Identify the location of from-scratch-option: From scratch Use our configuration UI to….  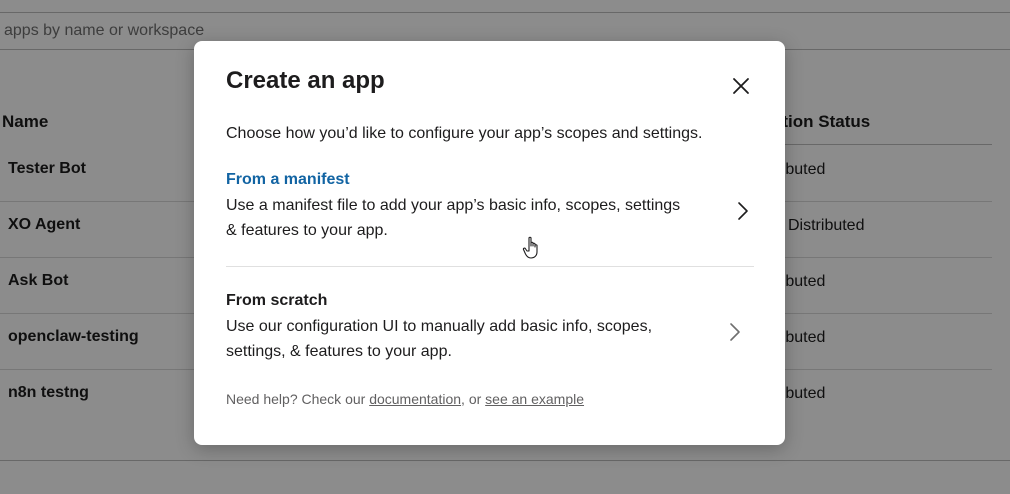
(490, 339).